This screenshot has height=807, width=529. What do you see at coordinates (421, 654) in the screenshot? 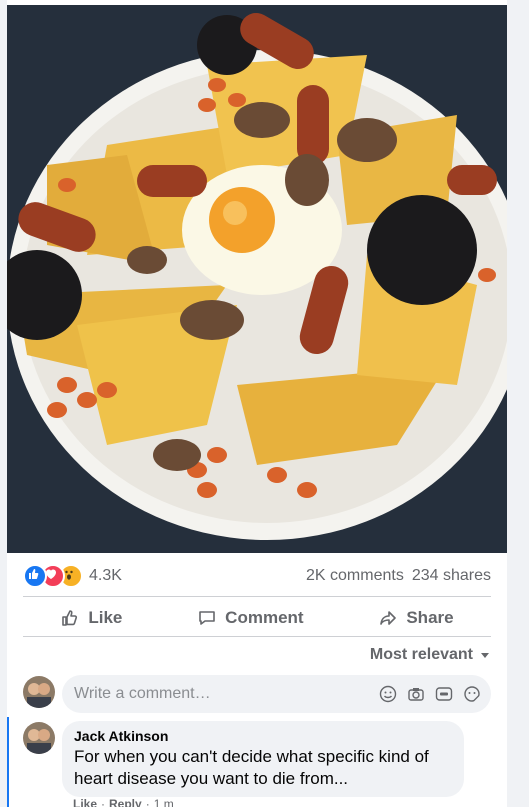
I see `sort-label: Most relevant` at bounding box center [421, 654].